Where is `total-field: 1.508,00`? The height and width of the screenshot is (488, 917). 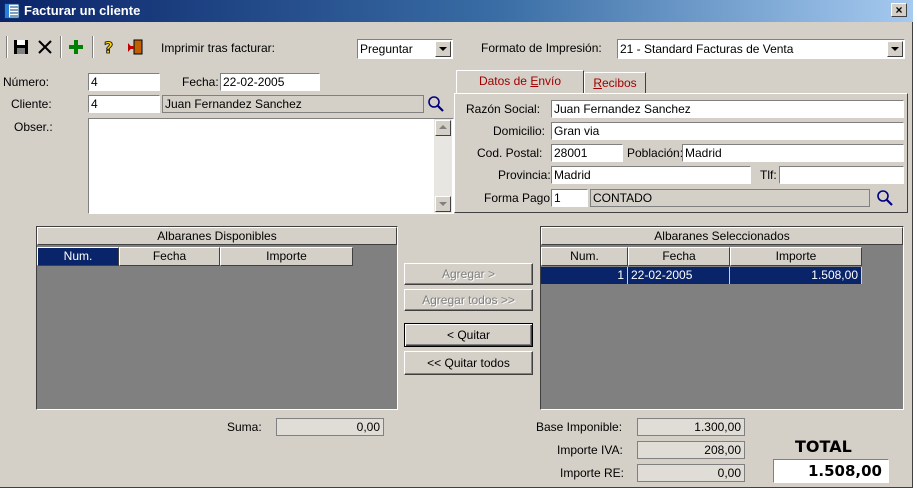
total-field: 1.508,00 is located at coordinates (831, 471).